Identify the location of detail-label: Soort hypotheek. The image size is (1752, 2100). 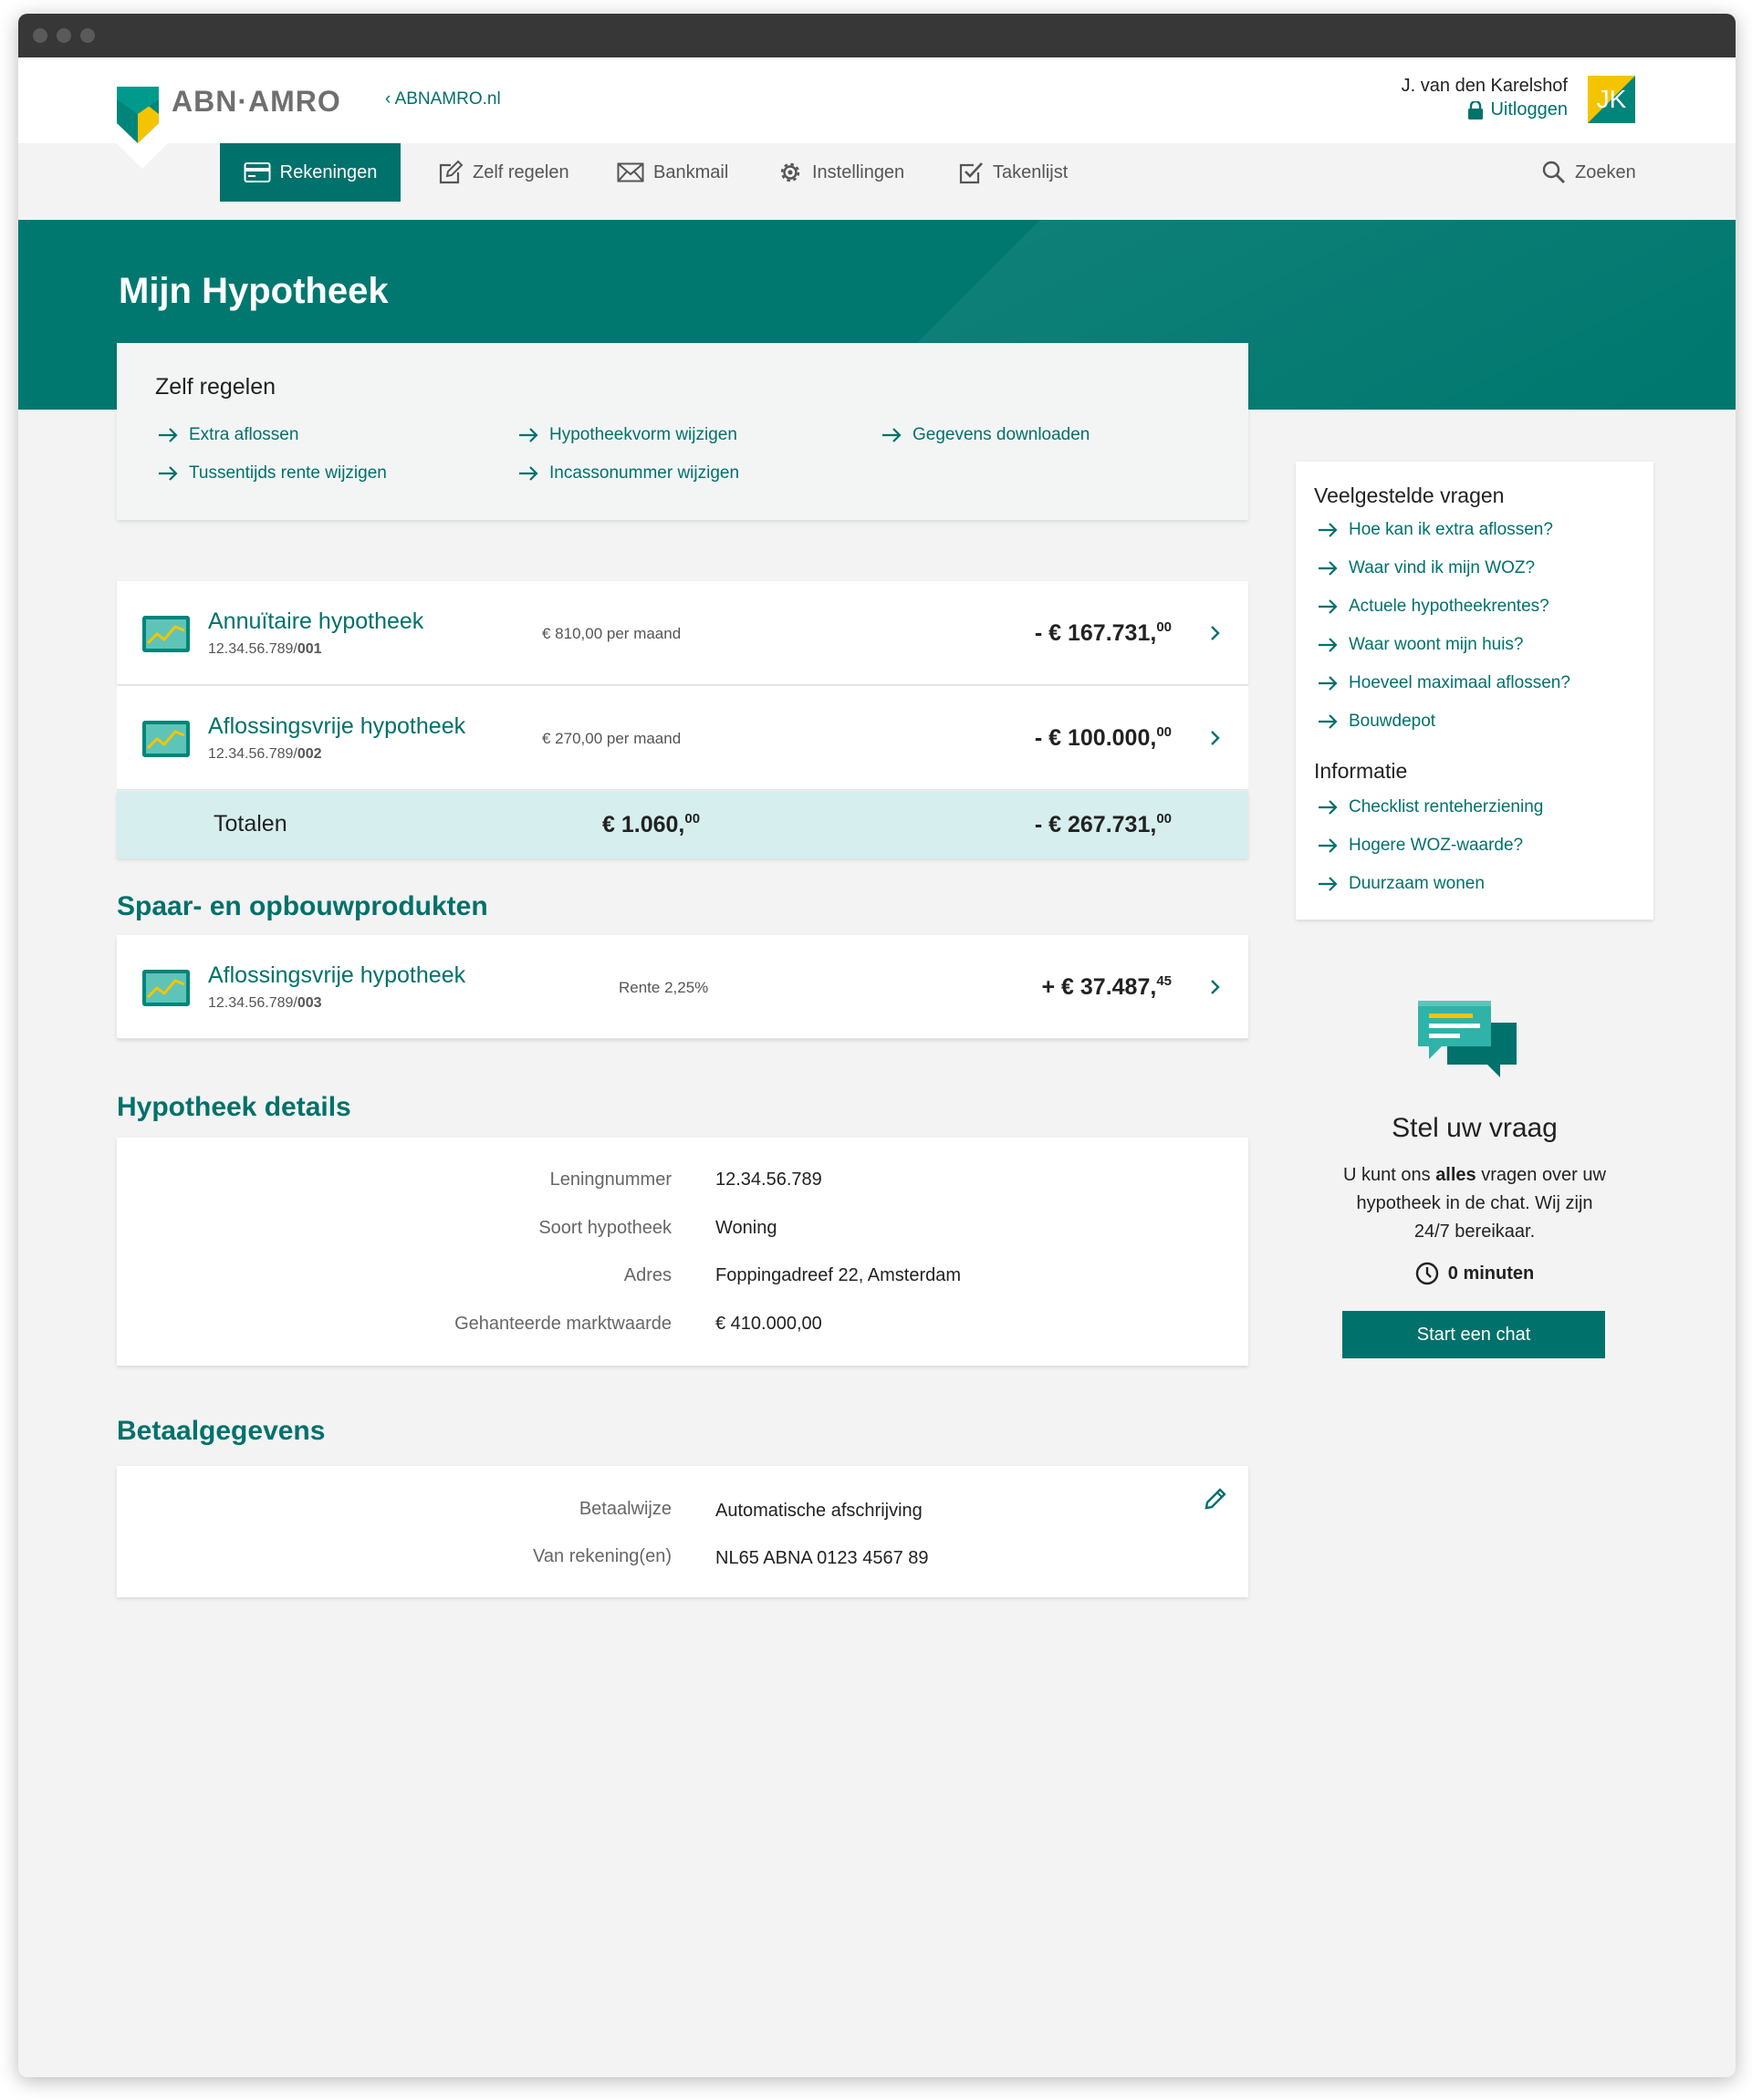
(605, 1228).